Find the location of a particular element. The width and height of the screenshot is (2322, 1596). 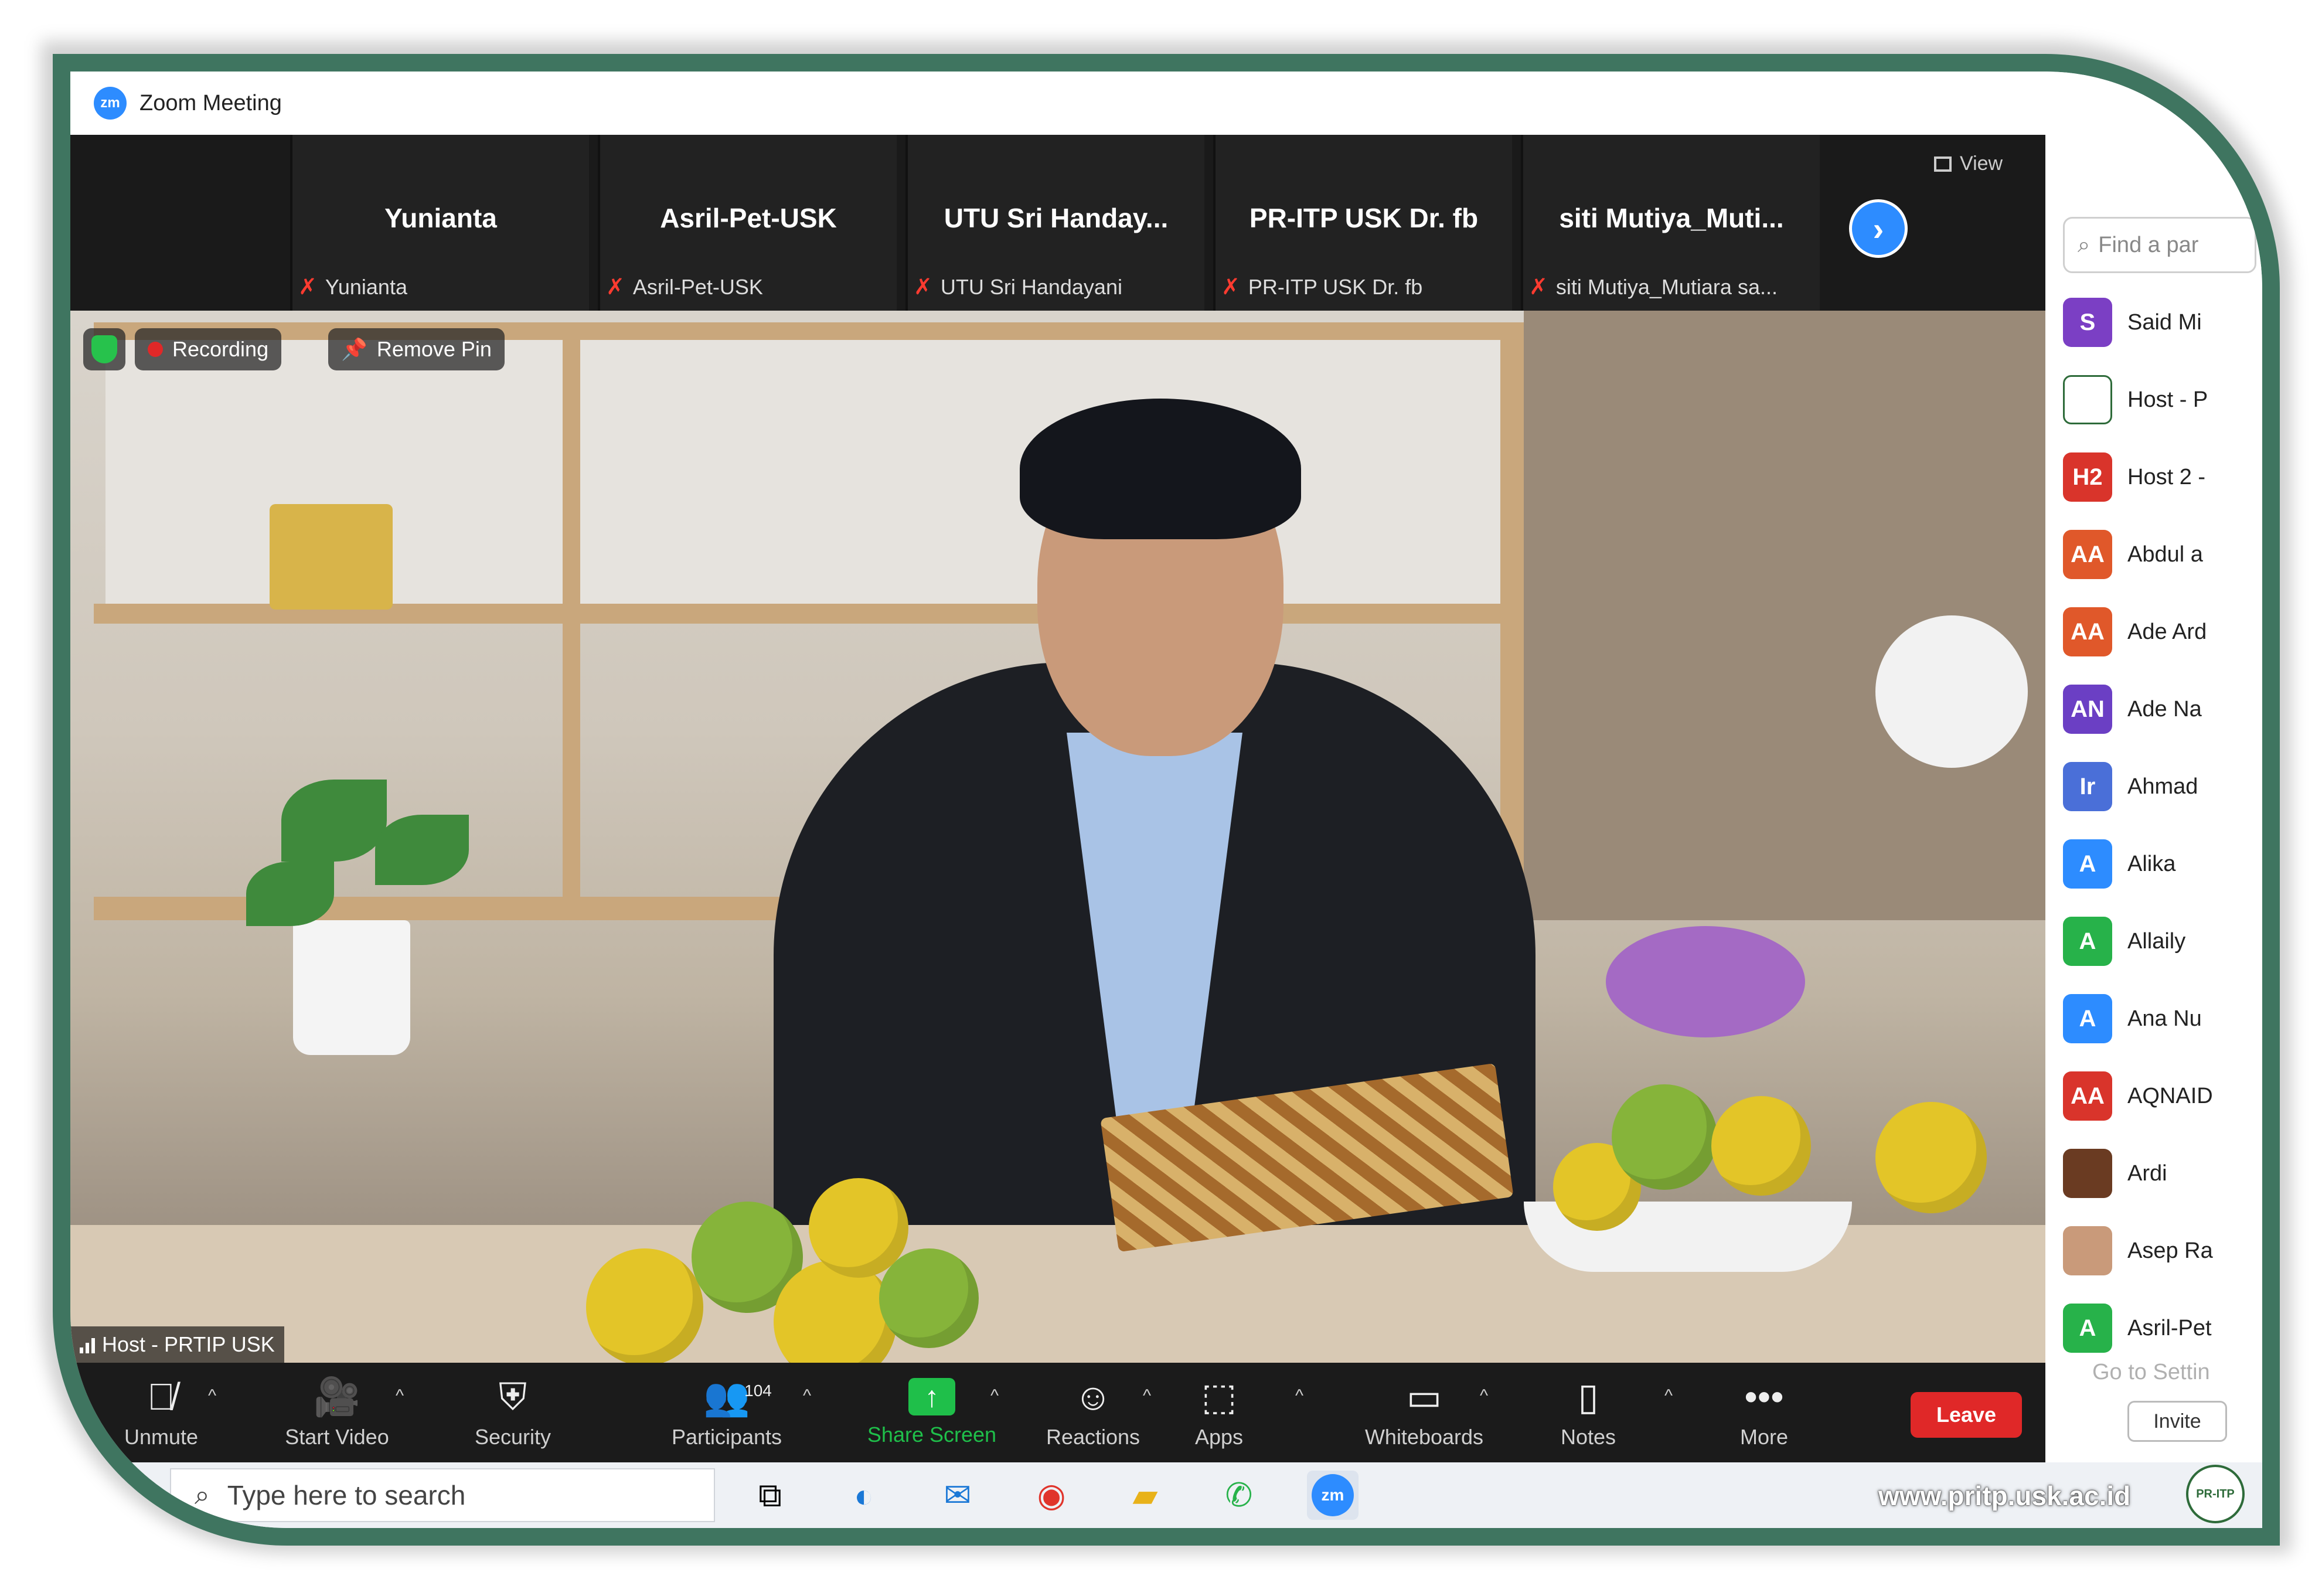

more-button: ••• More is located at coordinates (1764, 1413).